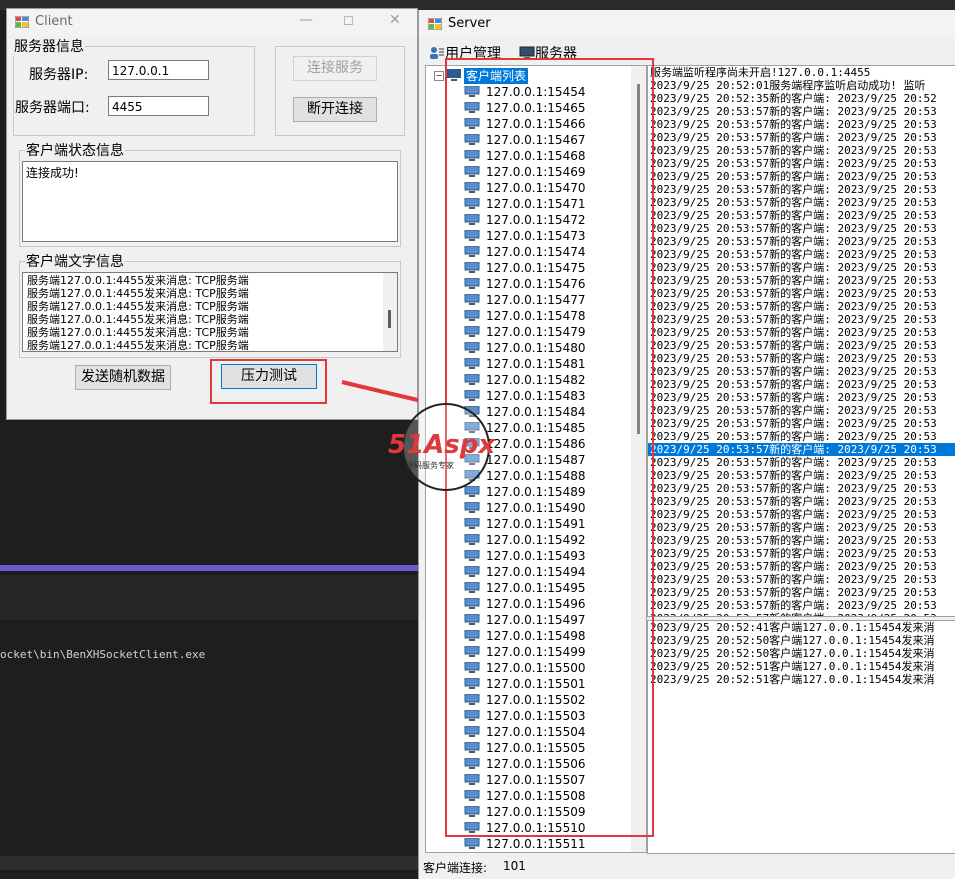  What do you see at coordinates (210, 201) in the screenshot?
I see `status-textbox: 连接成功!` at bounding box center [210, 201].